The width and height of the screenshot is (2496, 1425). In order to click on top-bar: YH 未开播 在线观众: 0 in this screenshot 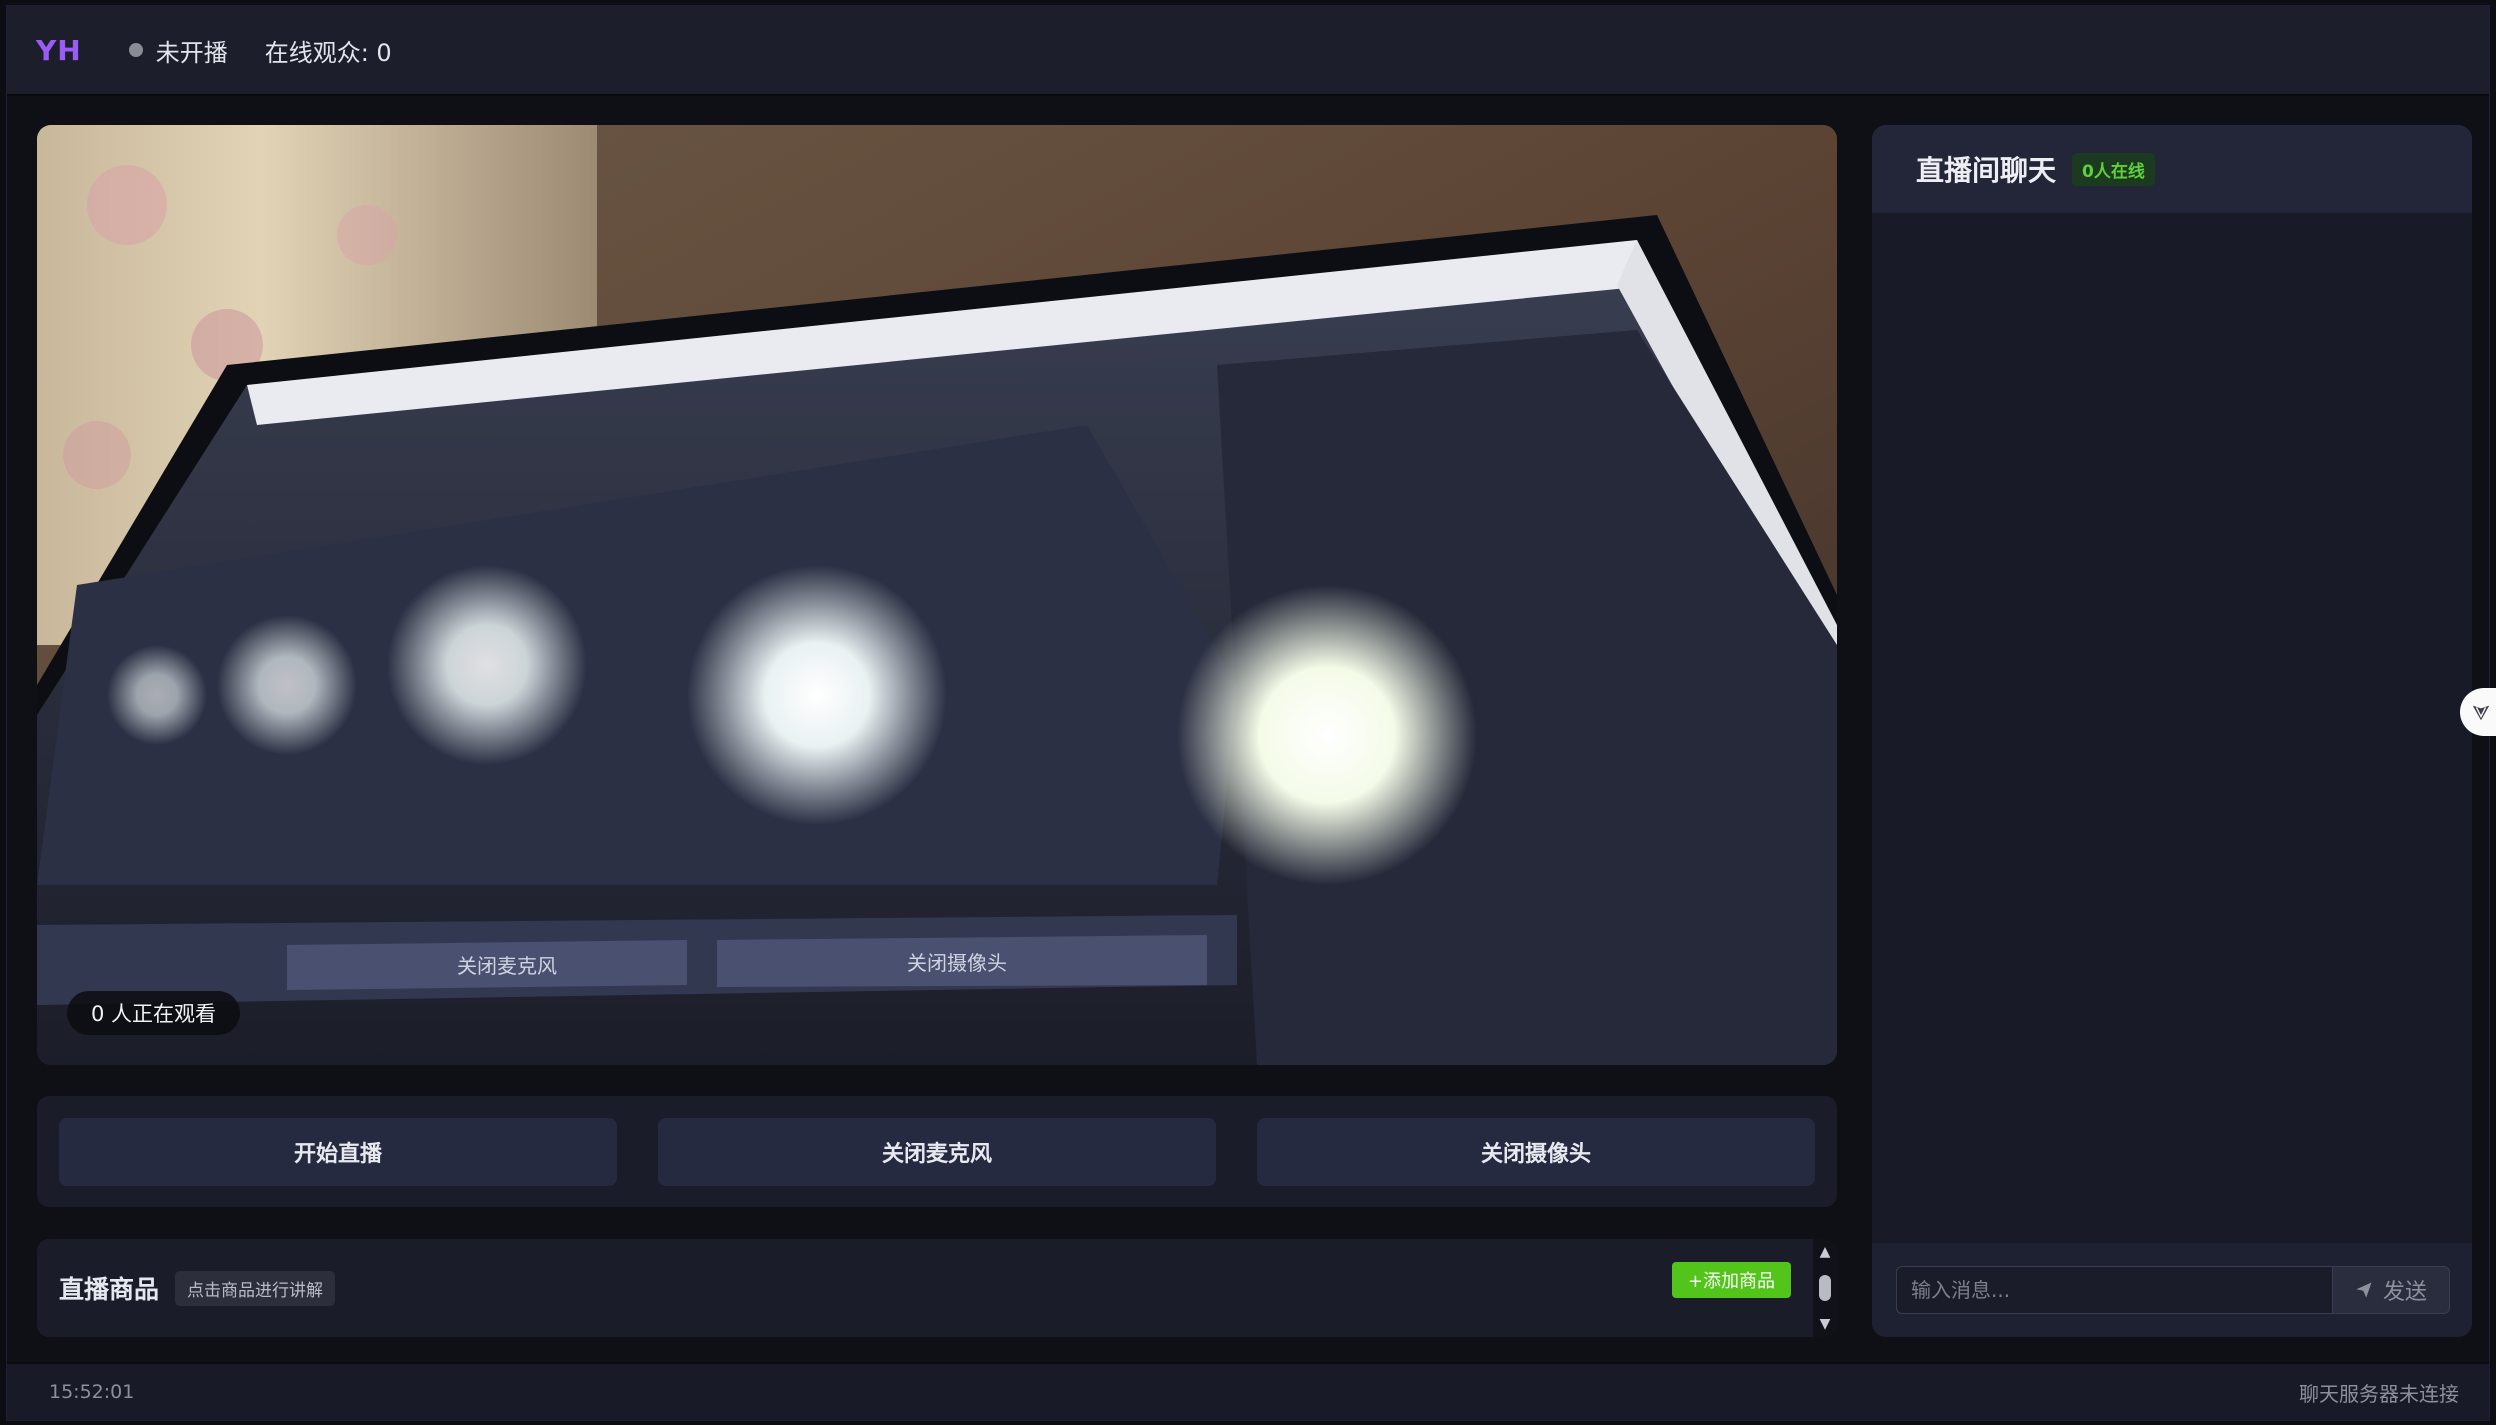, I will do `click(1248, 51)`.